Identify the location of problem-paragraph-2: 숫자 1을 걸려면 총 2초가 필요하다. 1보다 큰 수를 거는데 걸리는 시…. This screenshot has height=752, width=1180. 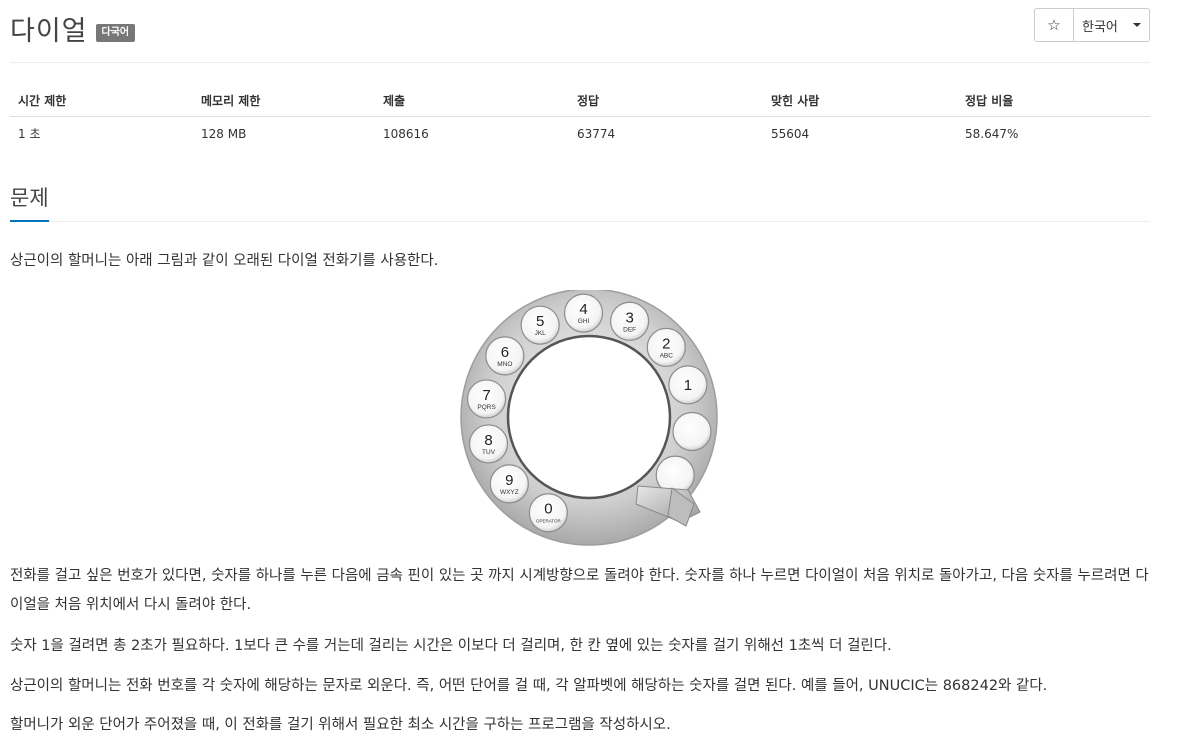
(451, 646).